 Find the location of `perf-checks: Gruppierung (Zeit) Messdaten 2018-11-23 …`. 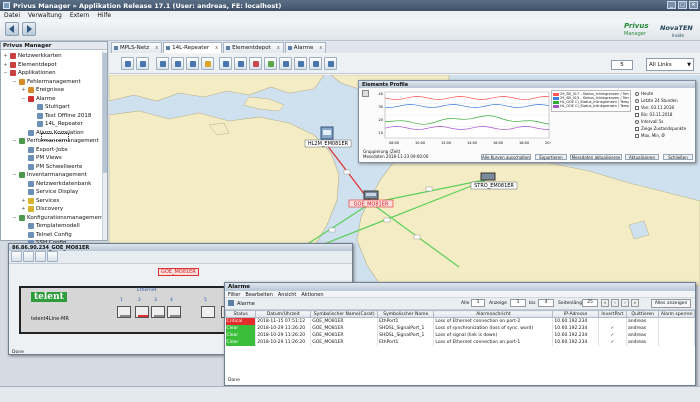

perf-checks: Gruppierung (Zeit) Messdaten 2018-11-23 … is located at coordinates (395, 154).